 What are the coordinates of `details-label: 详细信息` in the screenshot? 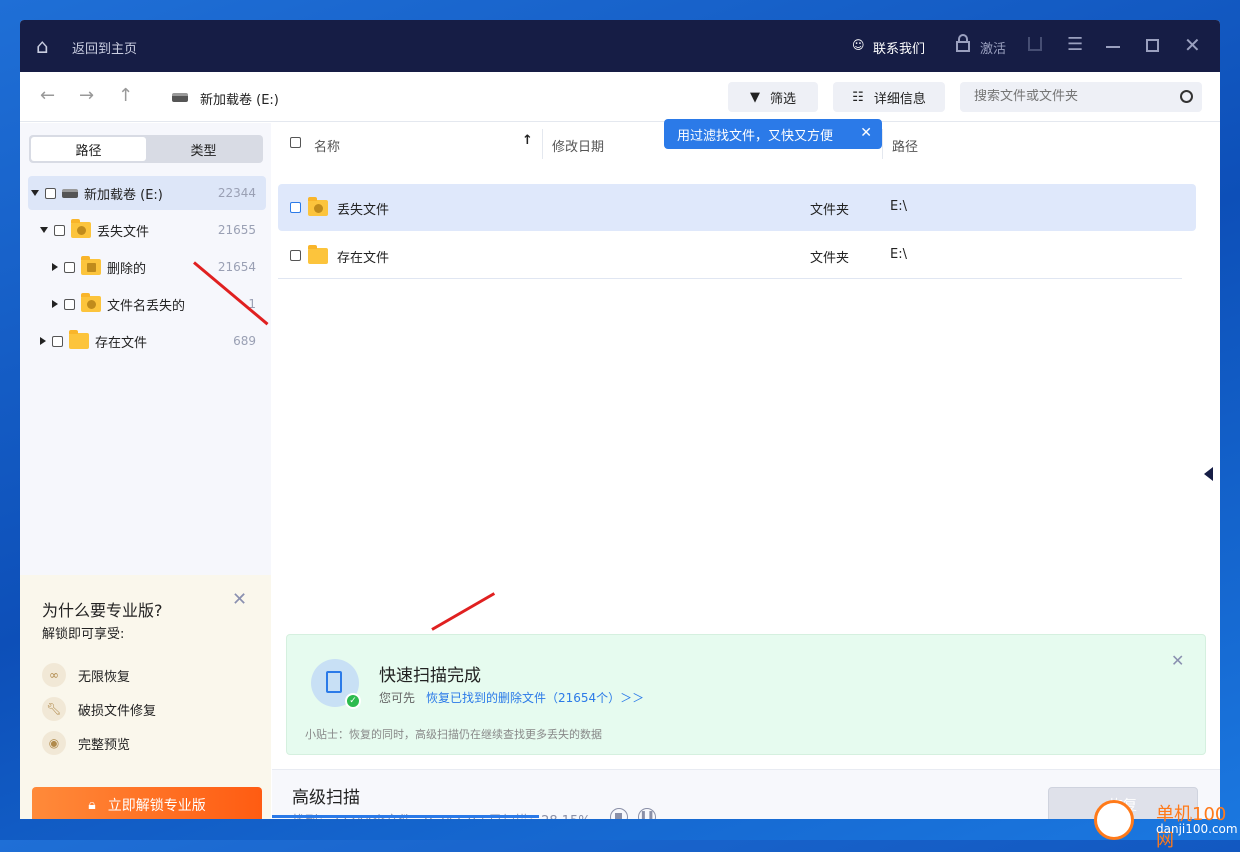 It's located at (899, 99).